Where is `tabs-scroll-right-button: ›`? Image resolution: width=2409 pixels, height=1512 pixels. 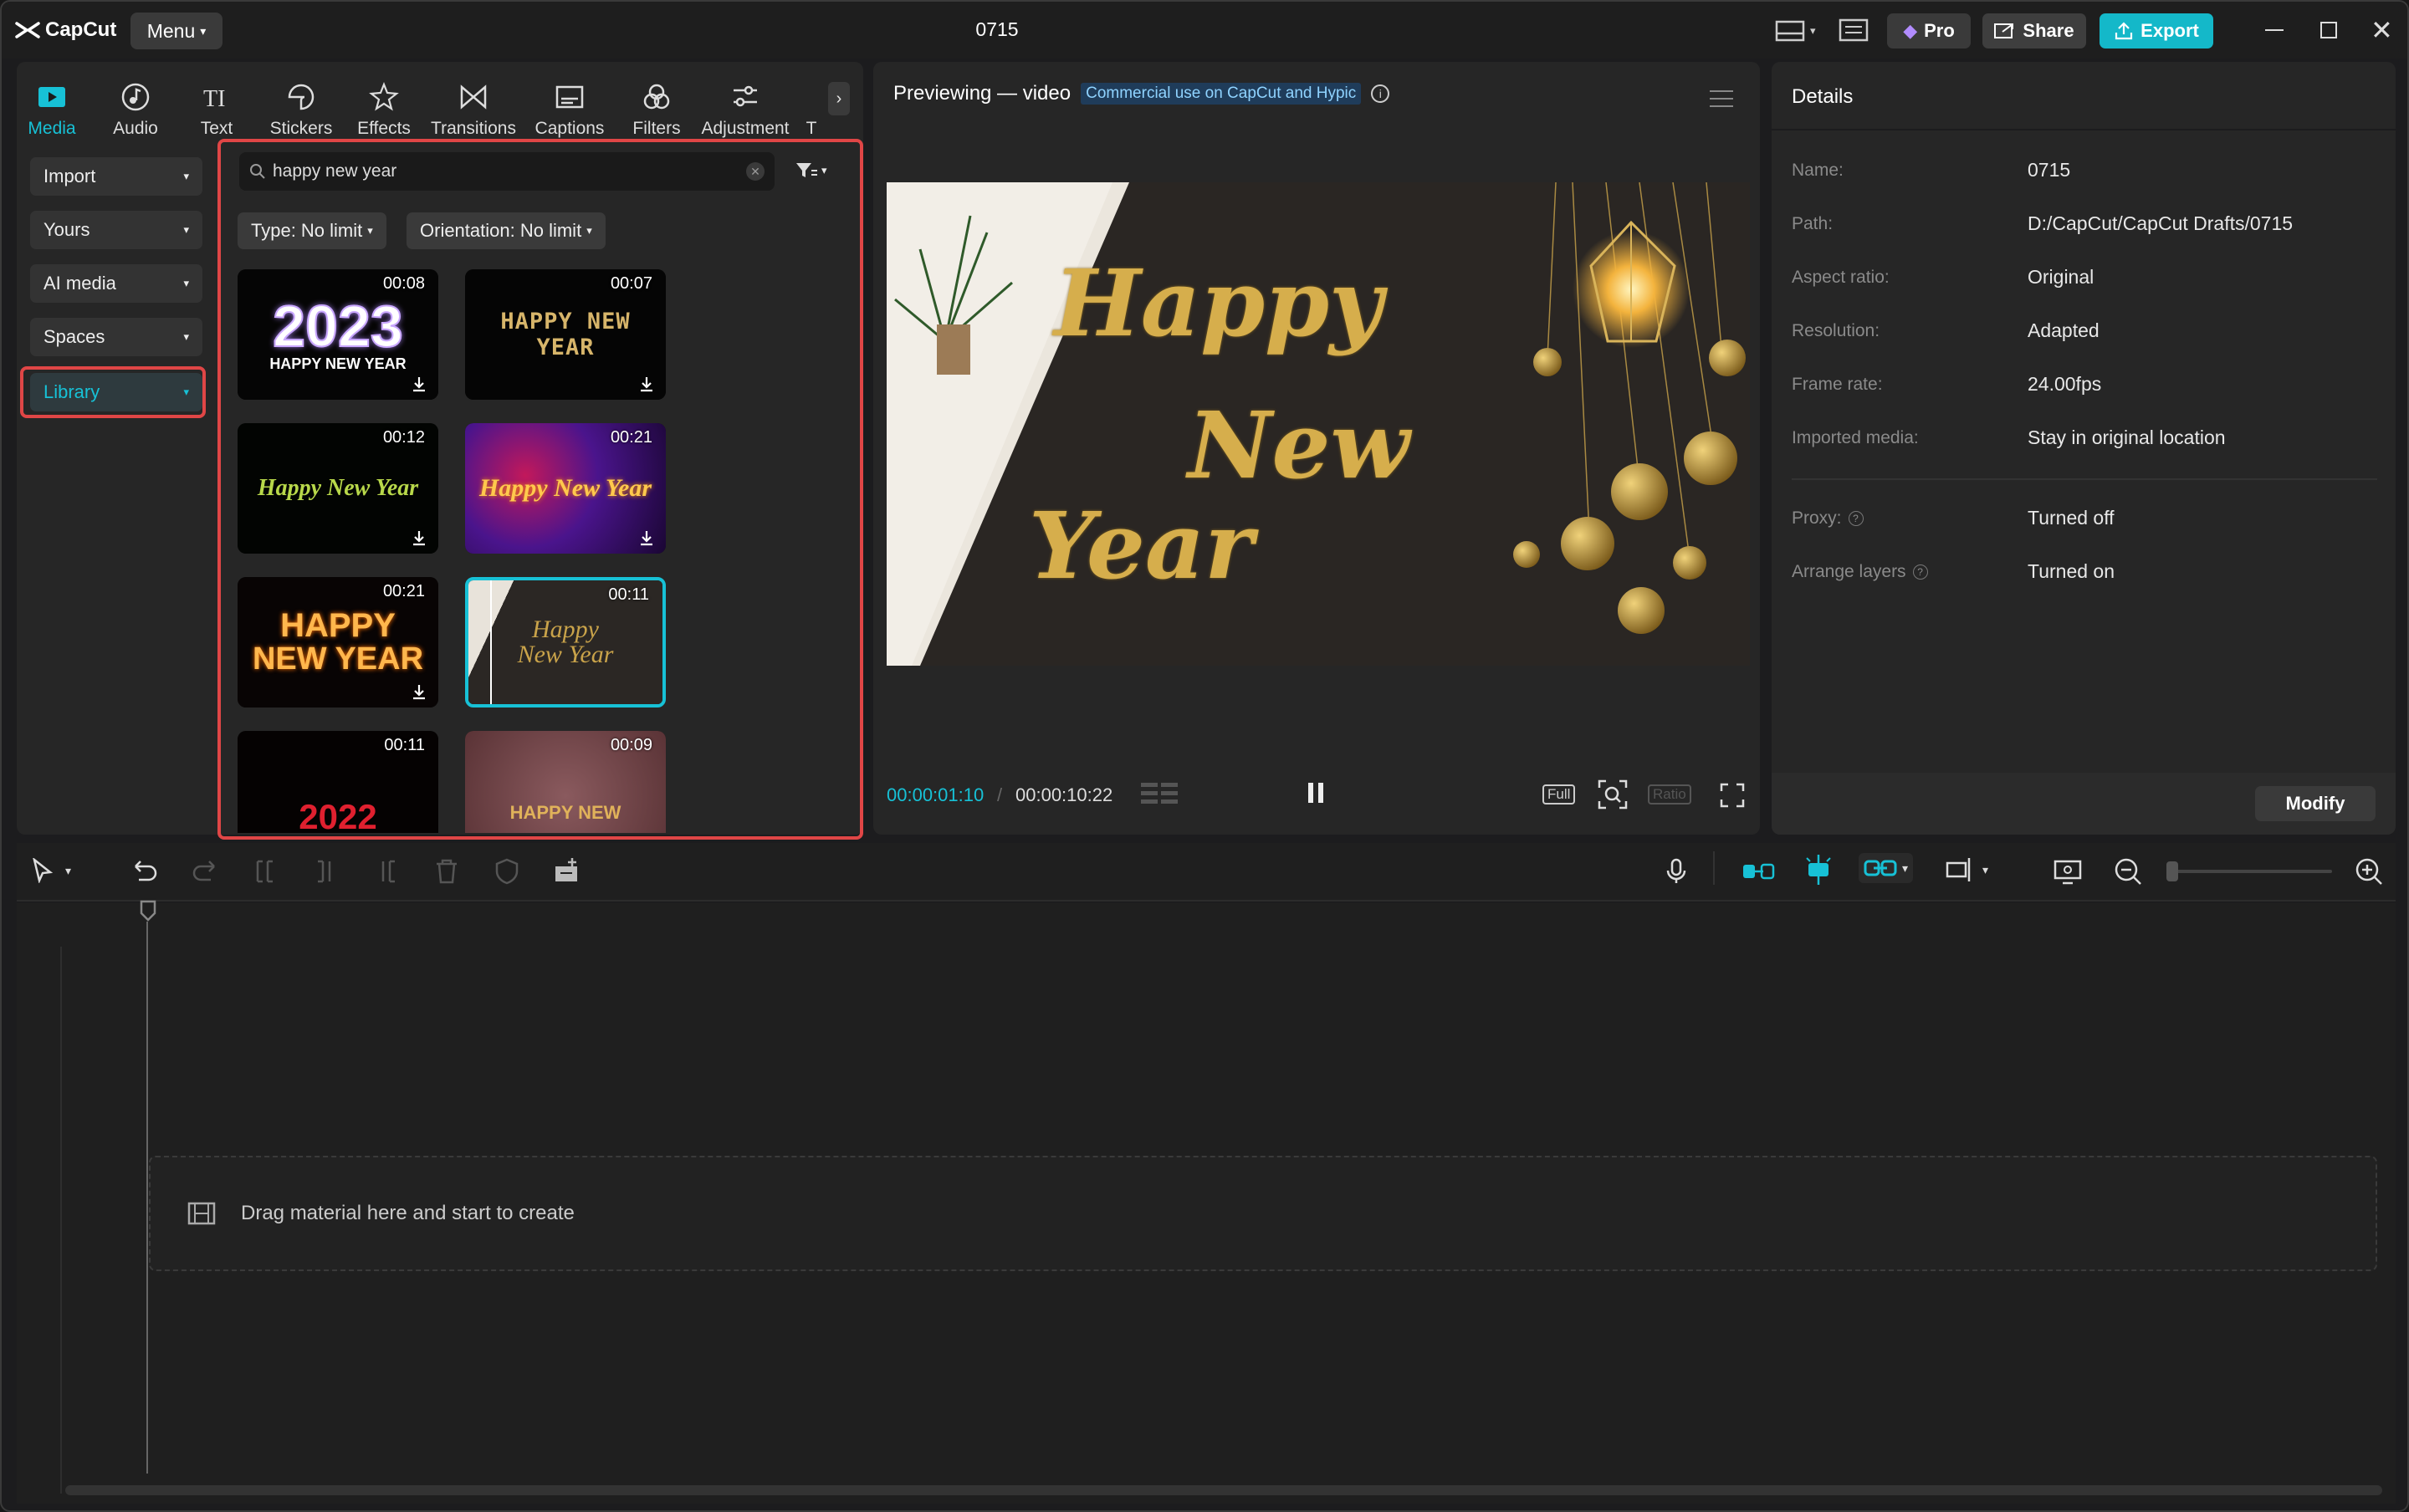
tabs-scroll-right-button: › is located at coordinates (839, 98).